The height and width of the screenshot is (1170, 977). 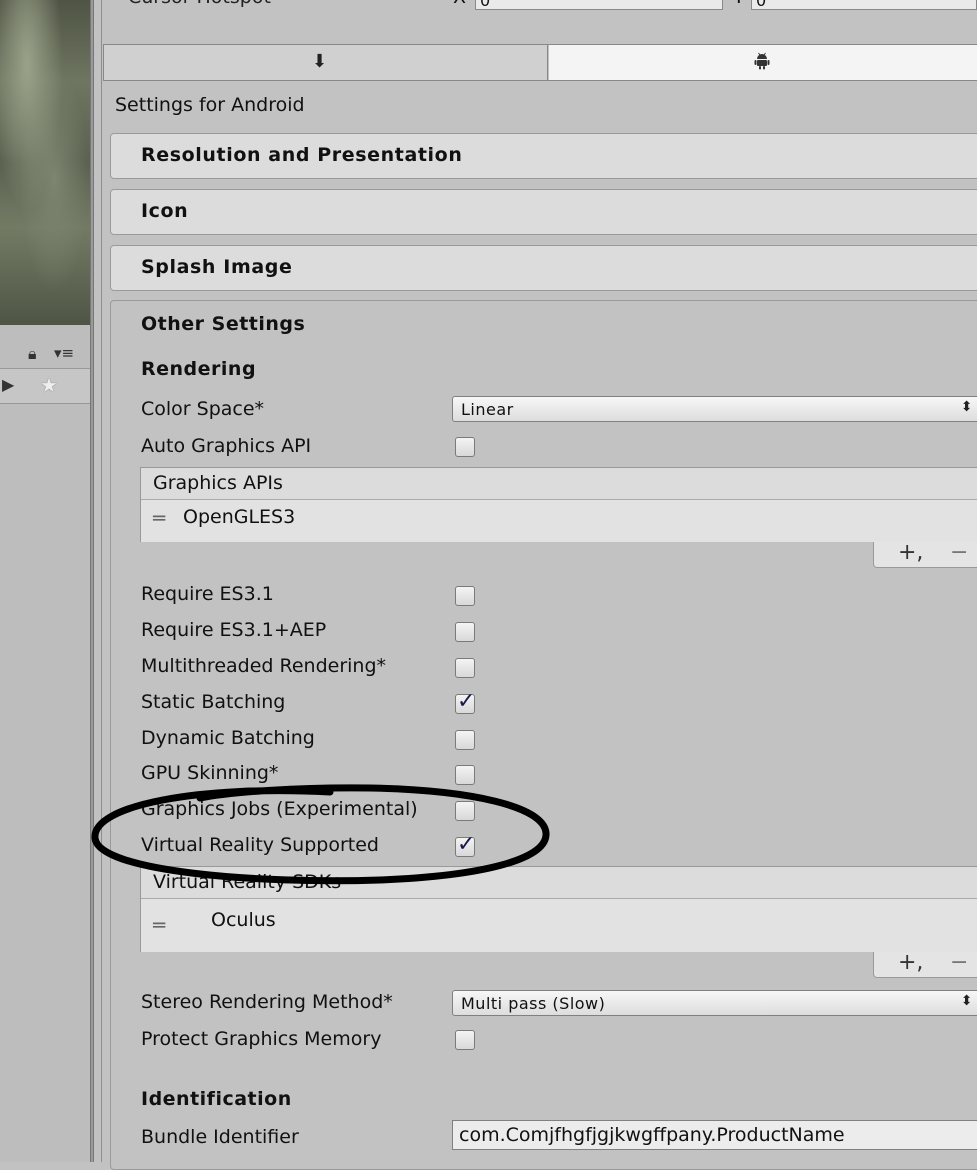 I want to click on dynamic-batching-checkbox, so click(x=465, y=740).